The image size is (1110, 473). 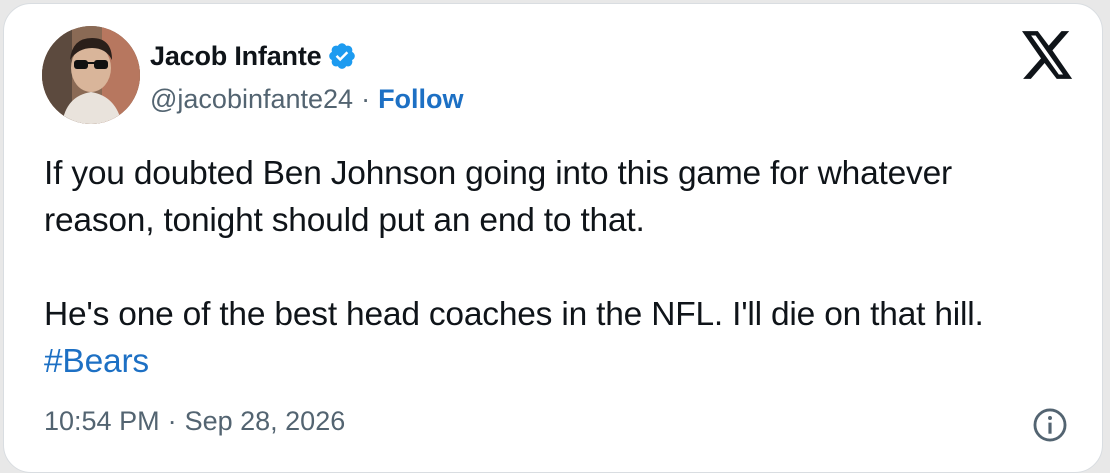 I want to click on info-icon, so click(x=1050, y=425).